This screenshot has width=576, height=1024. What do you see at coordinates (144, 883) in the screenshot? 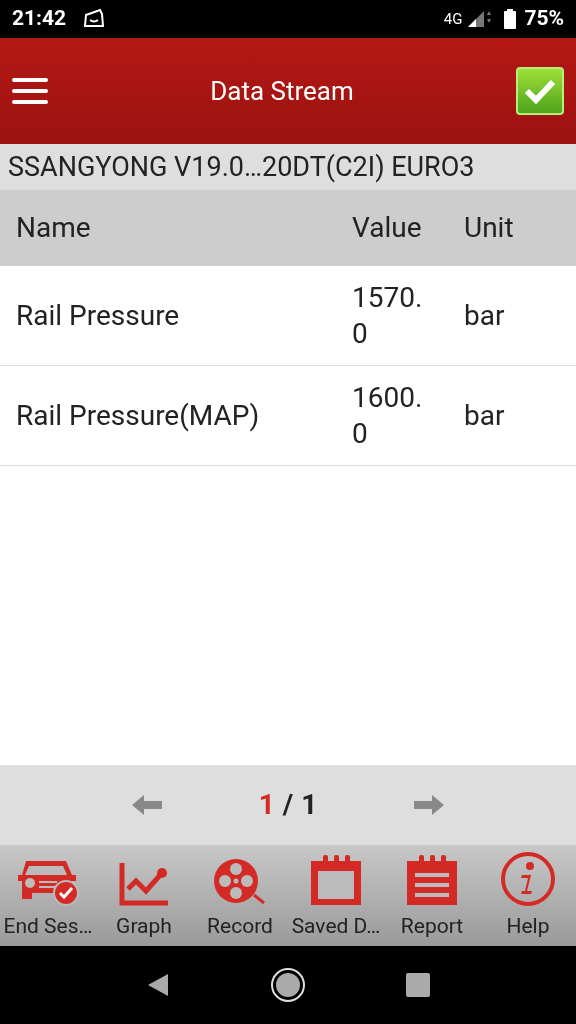
I see `line-chart-icon` at bounding box center [144, 883].